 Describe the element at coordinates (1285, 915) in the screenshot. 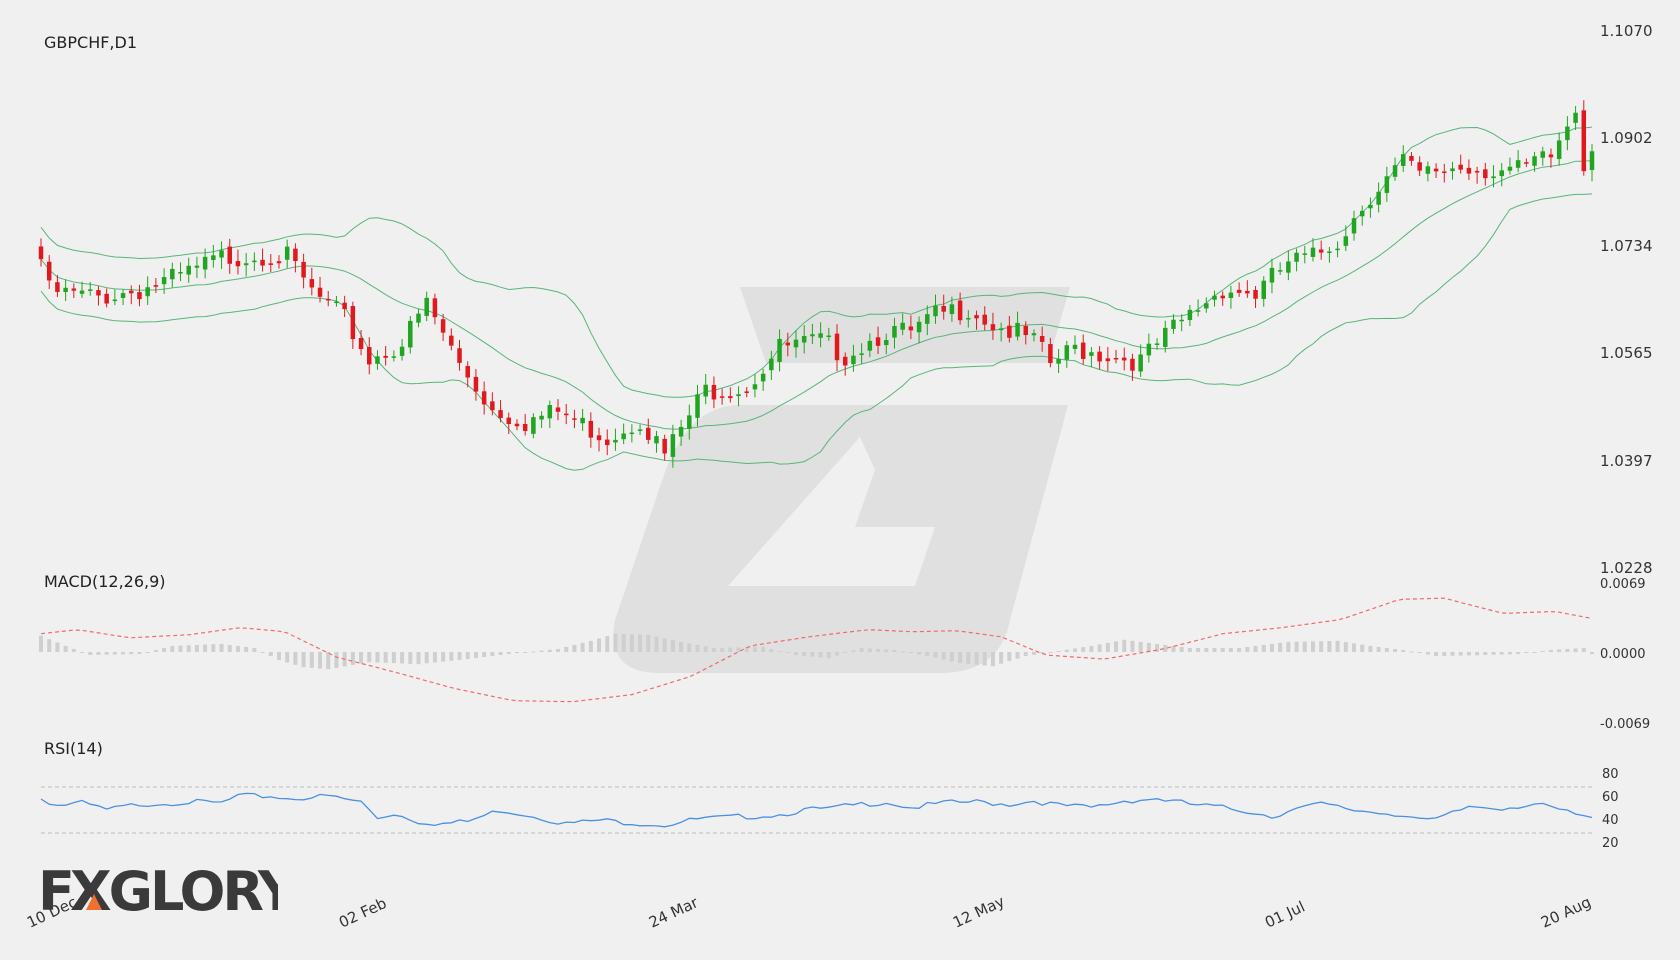

I see `date-axis-tick: 01 Jul` at that location.